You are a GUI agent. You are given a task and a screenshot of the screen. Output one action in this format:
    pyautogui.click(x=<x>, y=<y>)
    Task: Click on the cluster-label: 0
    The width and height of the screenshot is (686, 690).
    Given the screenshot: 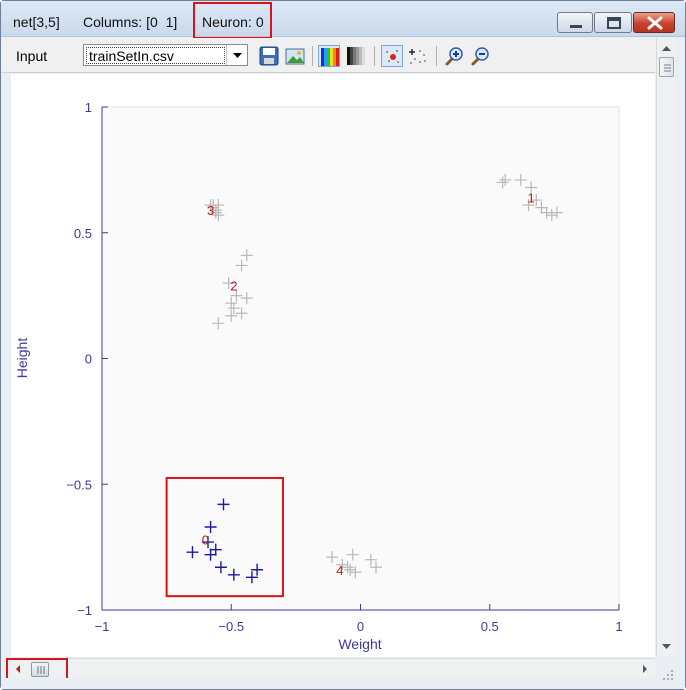 What is the action you would take?
    pyautogui.click(x=205, y=540)
    